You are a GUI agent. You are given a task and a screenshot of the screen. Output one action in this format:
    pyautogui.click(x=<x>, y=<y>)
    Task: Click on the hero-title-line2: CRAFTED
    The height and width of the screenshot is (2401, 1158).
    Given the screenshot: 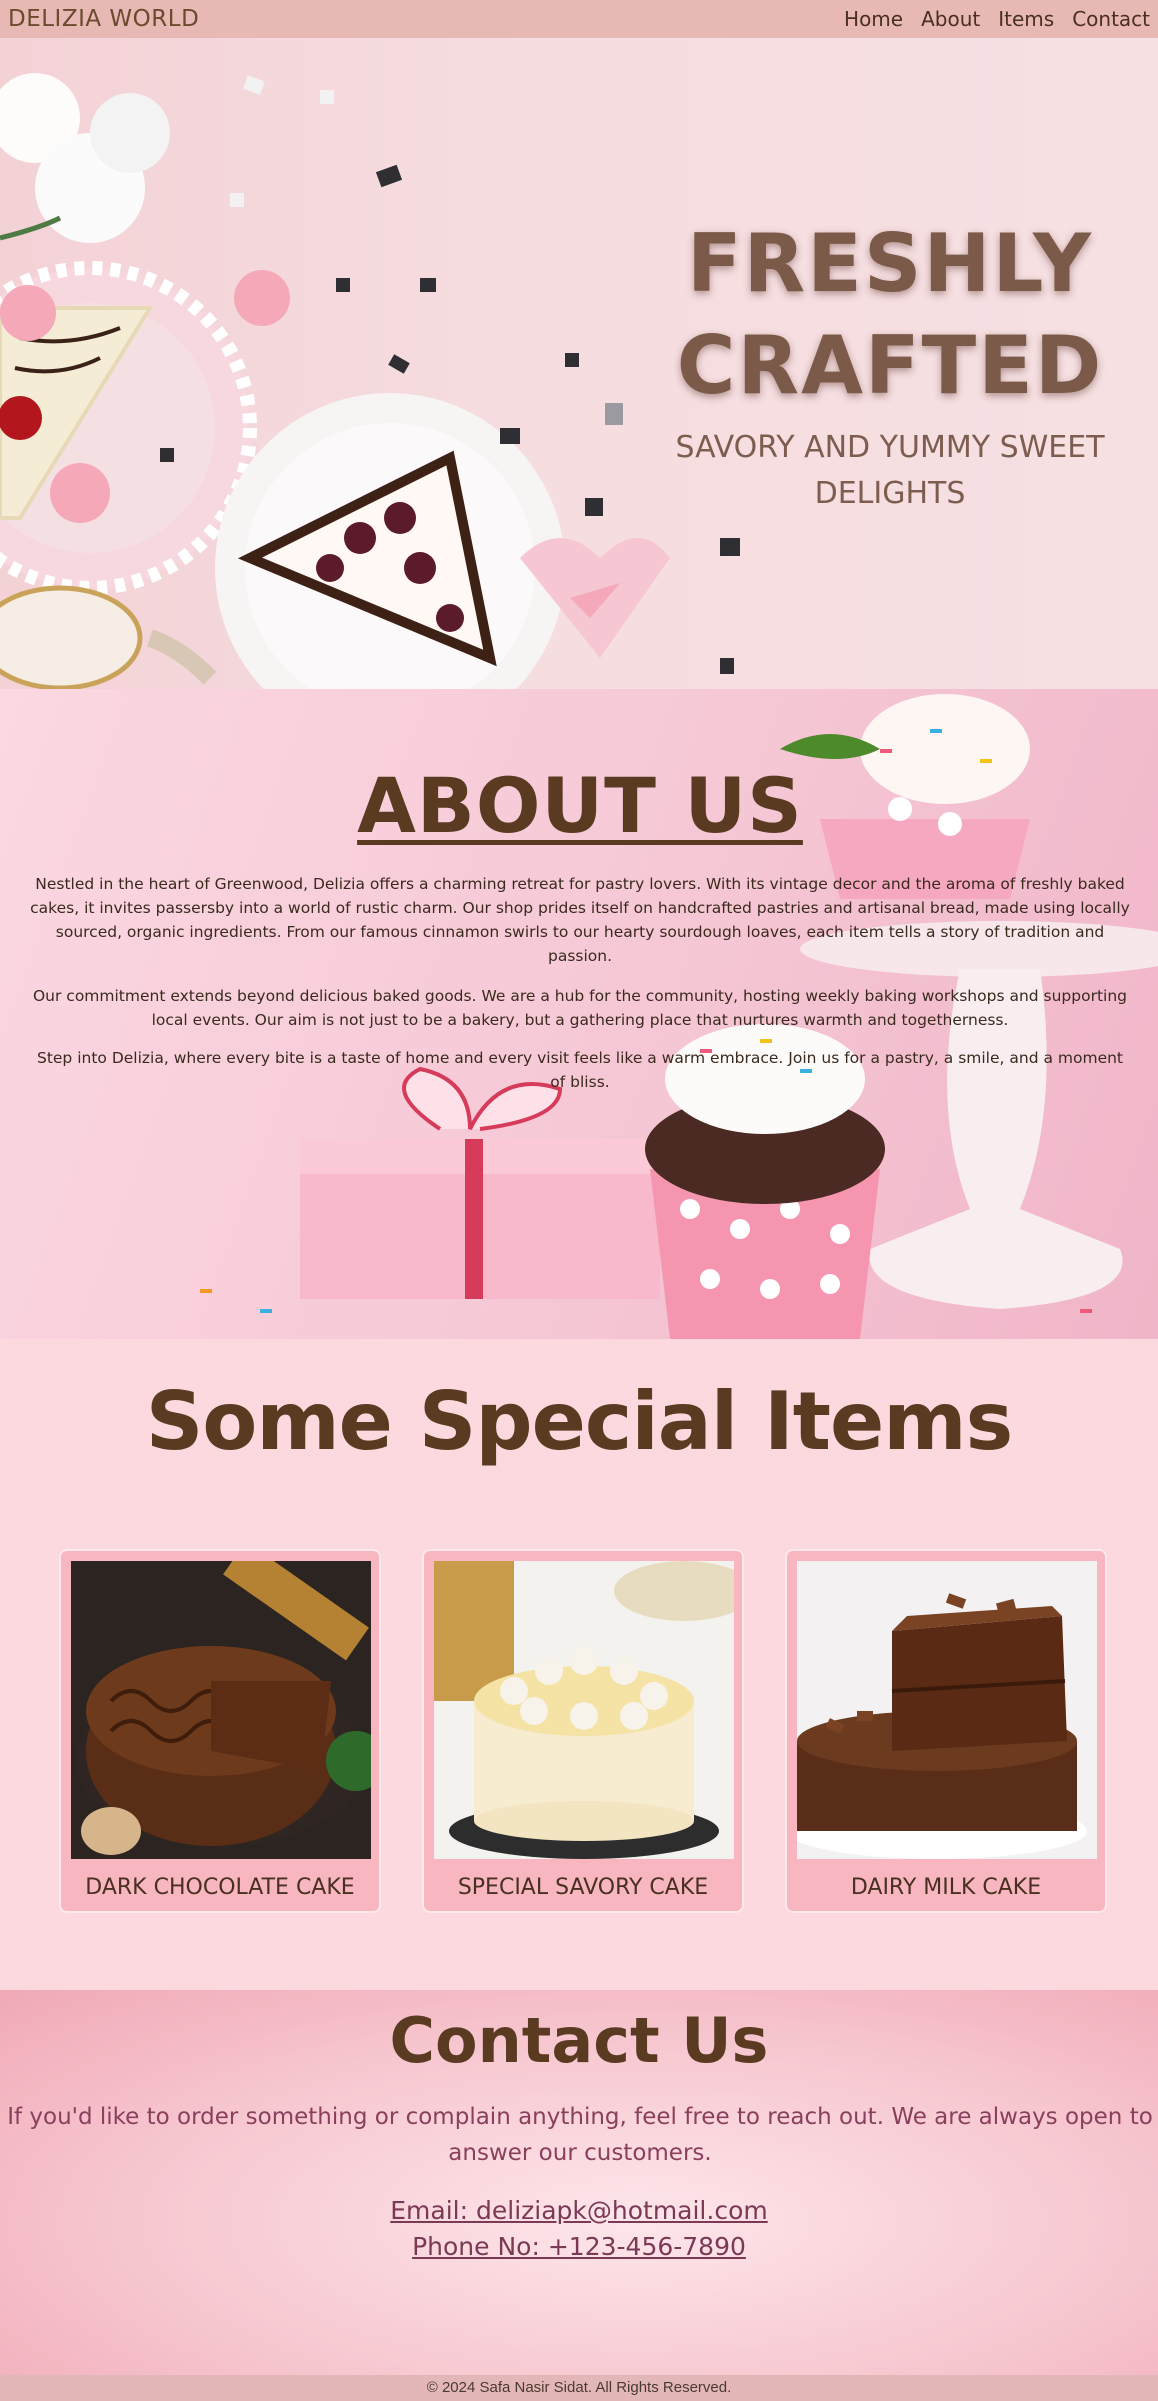 What is the action you would take?
    pyautogui.click(x=890, y=365)
    